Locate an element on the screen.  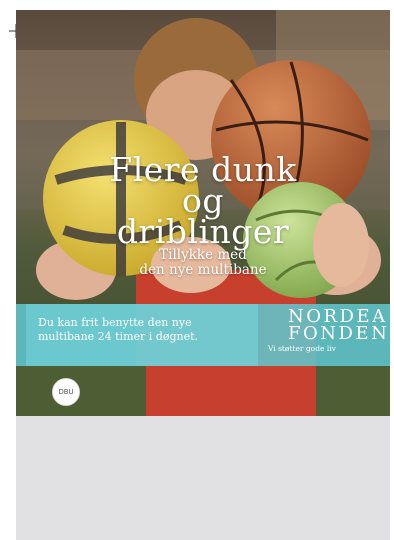
headline-line-3: driblinger is located at coordinates (203, 231).